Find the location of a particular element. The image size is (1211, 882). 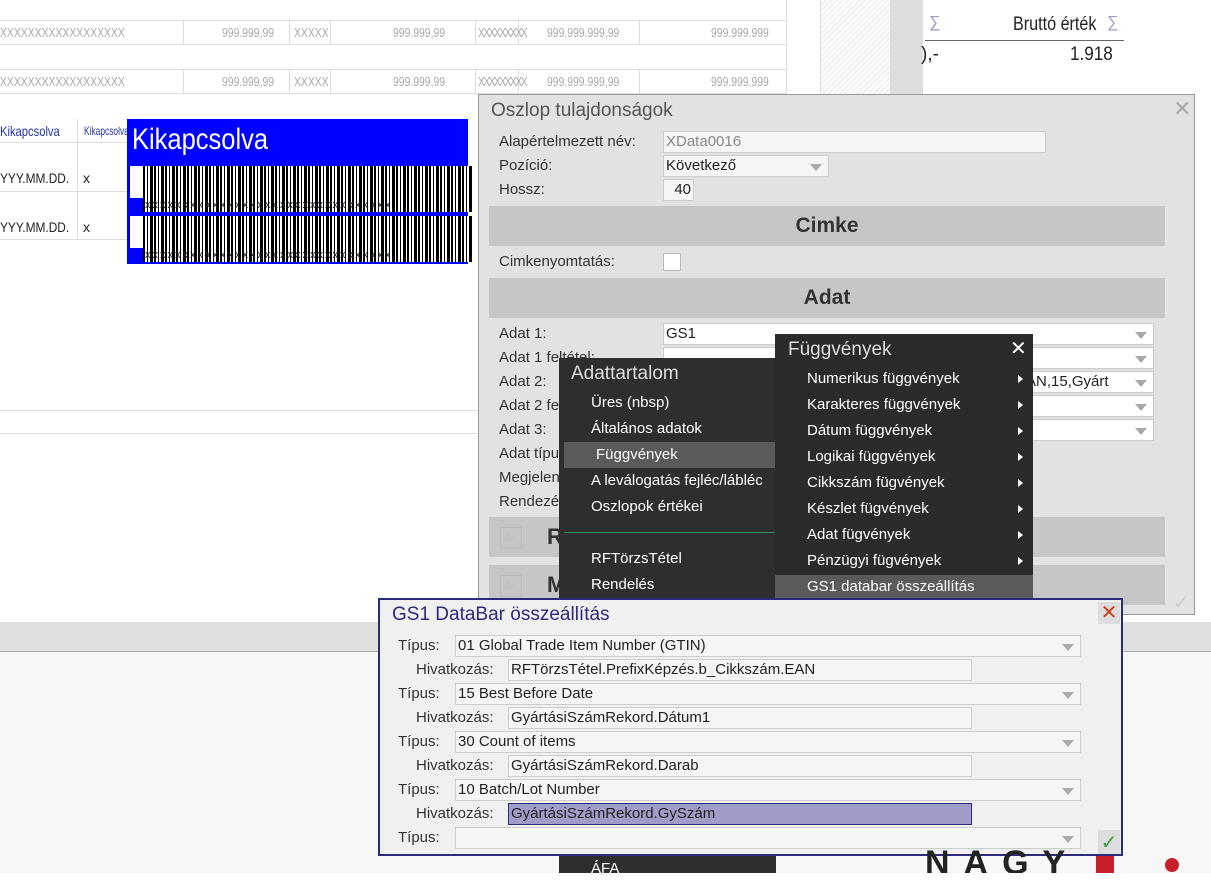

menu-item-gs1-databar: GS1 databar összeállítás is located at coordinates (904, 586).